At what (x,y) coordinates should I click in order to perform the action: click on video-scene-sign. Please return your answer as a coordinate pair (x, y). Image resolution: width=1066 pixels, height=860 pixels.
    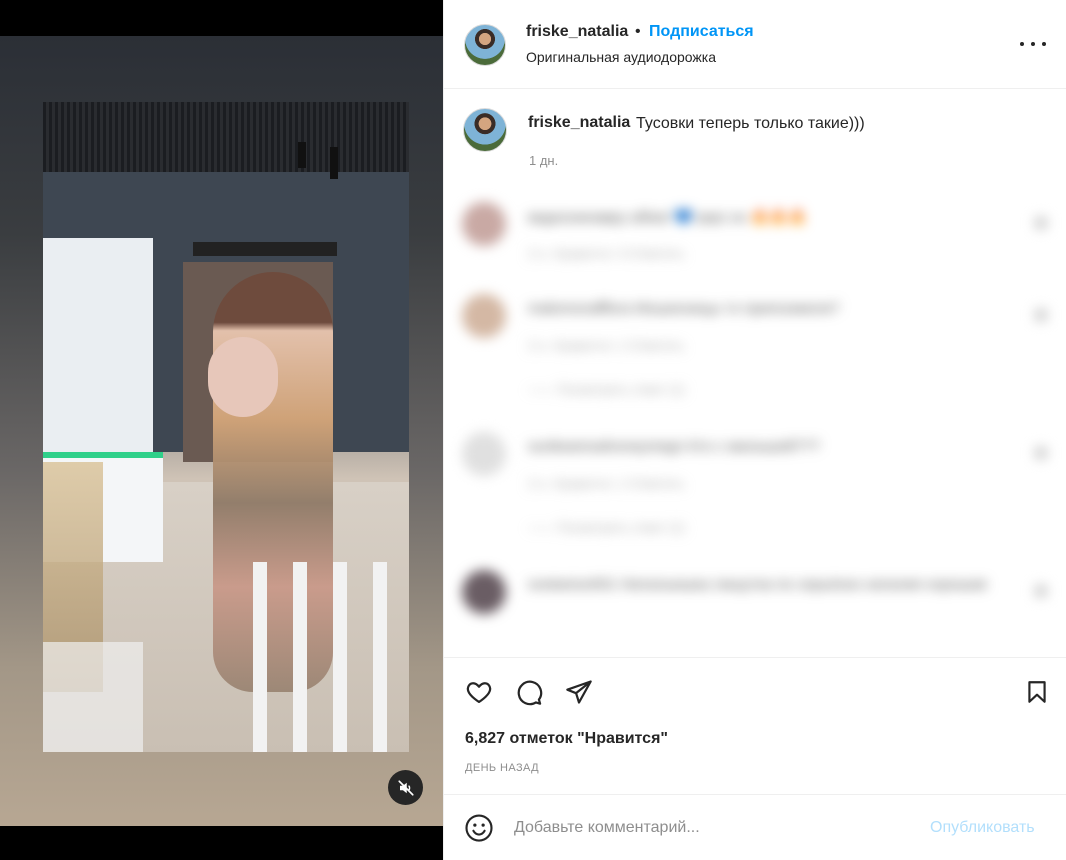
    Looking at the image, I should click on (265, 249).